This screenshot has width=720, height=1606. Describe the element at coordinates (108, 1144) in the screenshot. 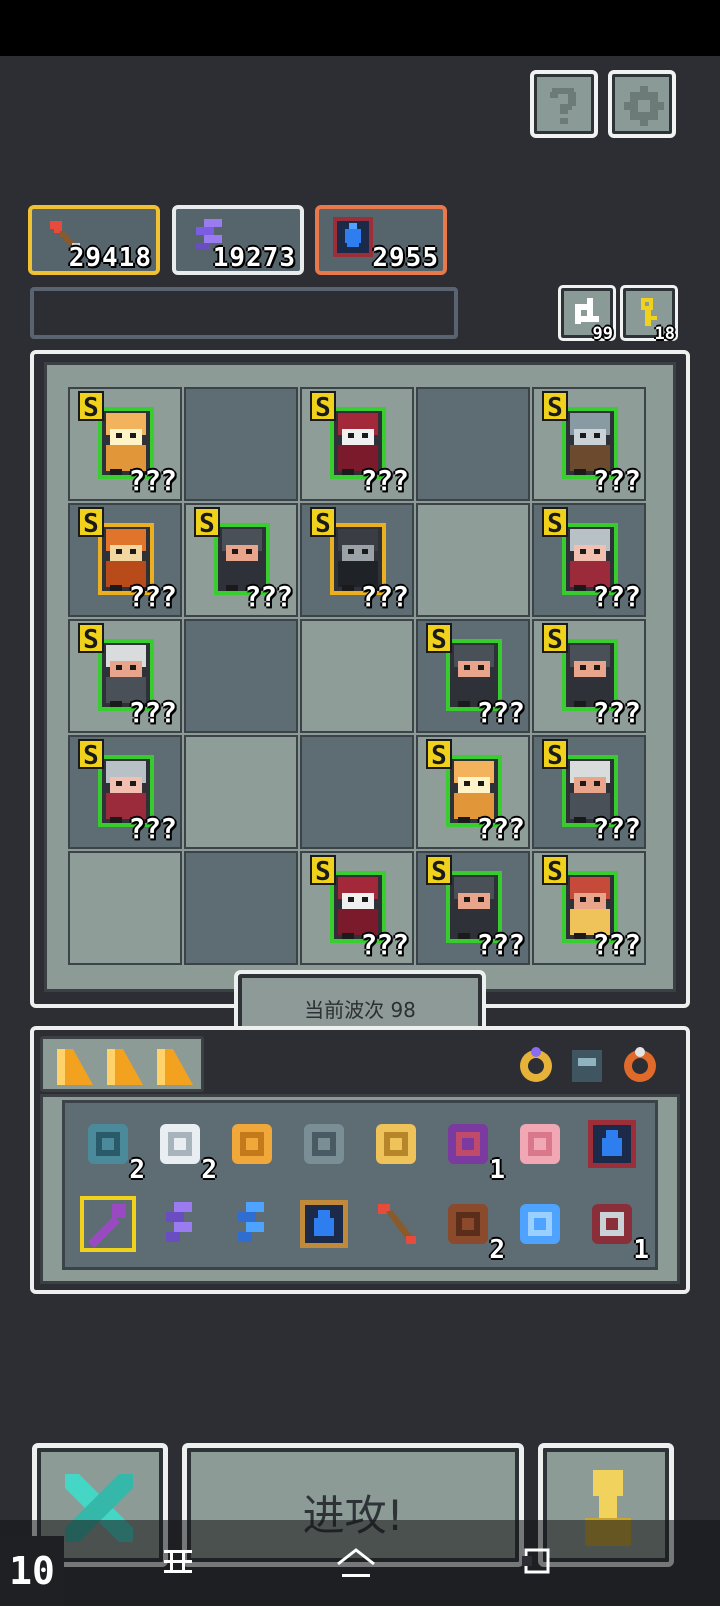

I see `heart-gem-icon` at that location.